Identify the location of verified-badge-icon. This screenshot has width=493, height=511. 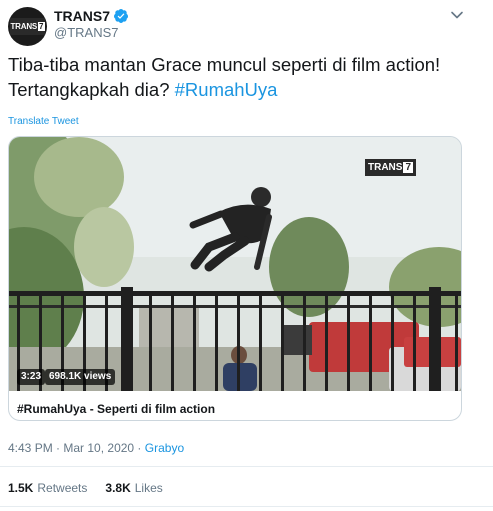
(121, 16).